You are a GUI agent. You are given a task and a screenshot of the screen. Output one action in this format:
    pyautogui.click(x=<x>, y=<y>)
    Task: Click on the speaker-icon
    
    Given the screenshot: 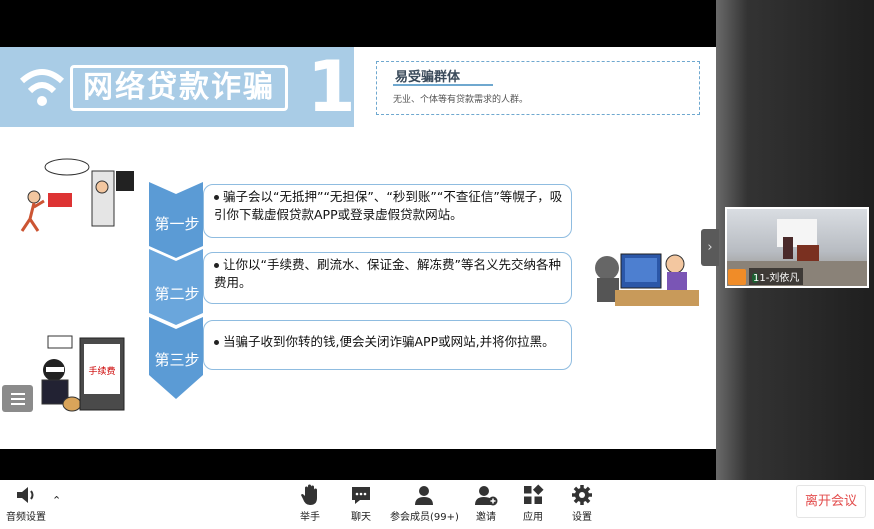 What is the action you would take?
    pyautogui.click(x=25, y=495)
    